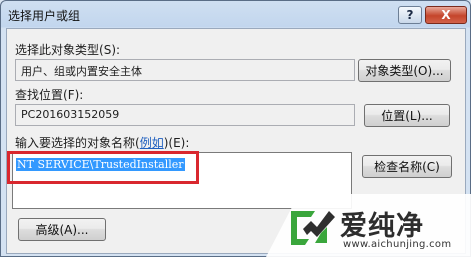 This screenshot has height=257, width=471. I want to click on examples-link: 例如, so click(152, 143).